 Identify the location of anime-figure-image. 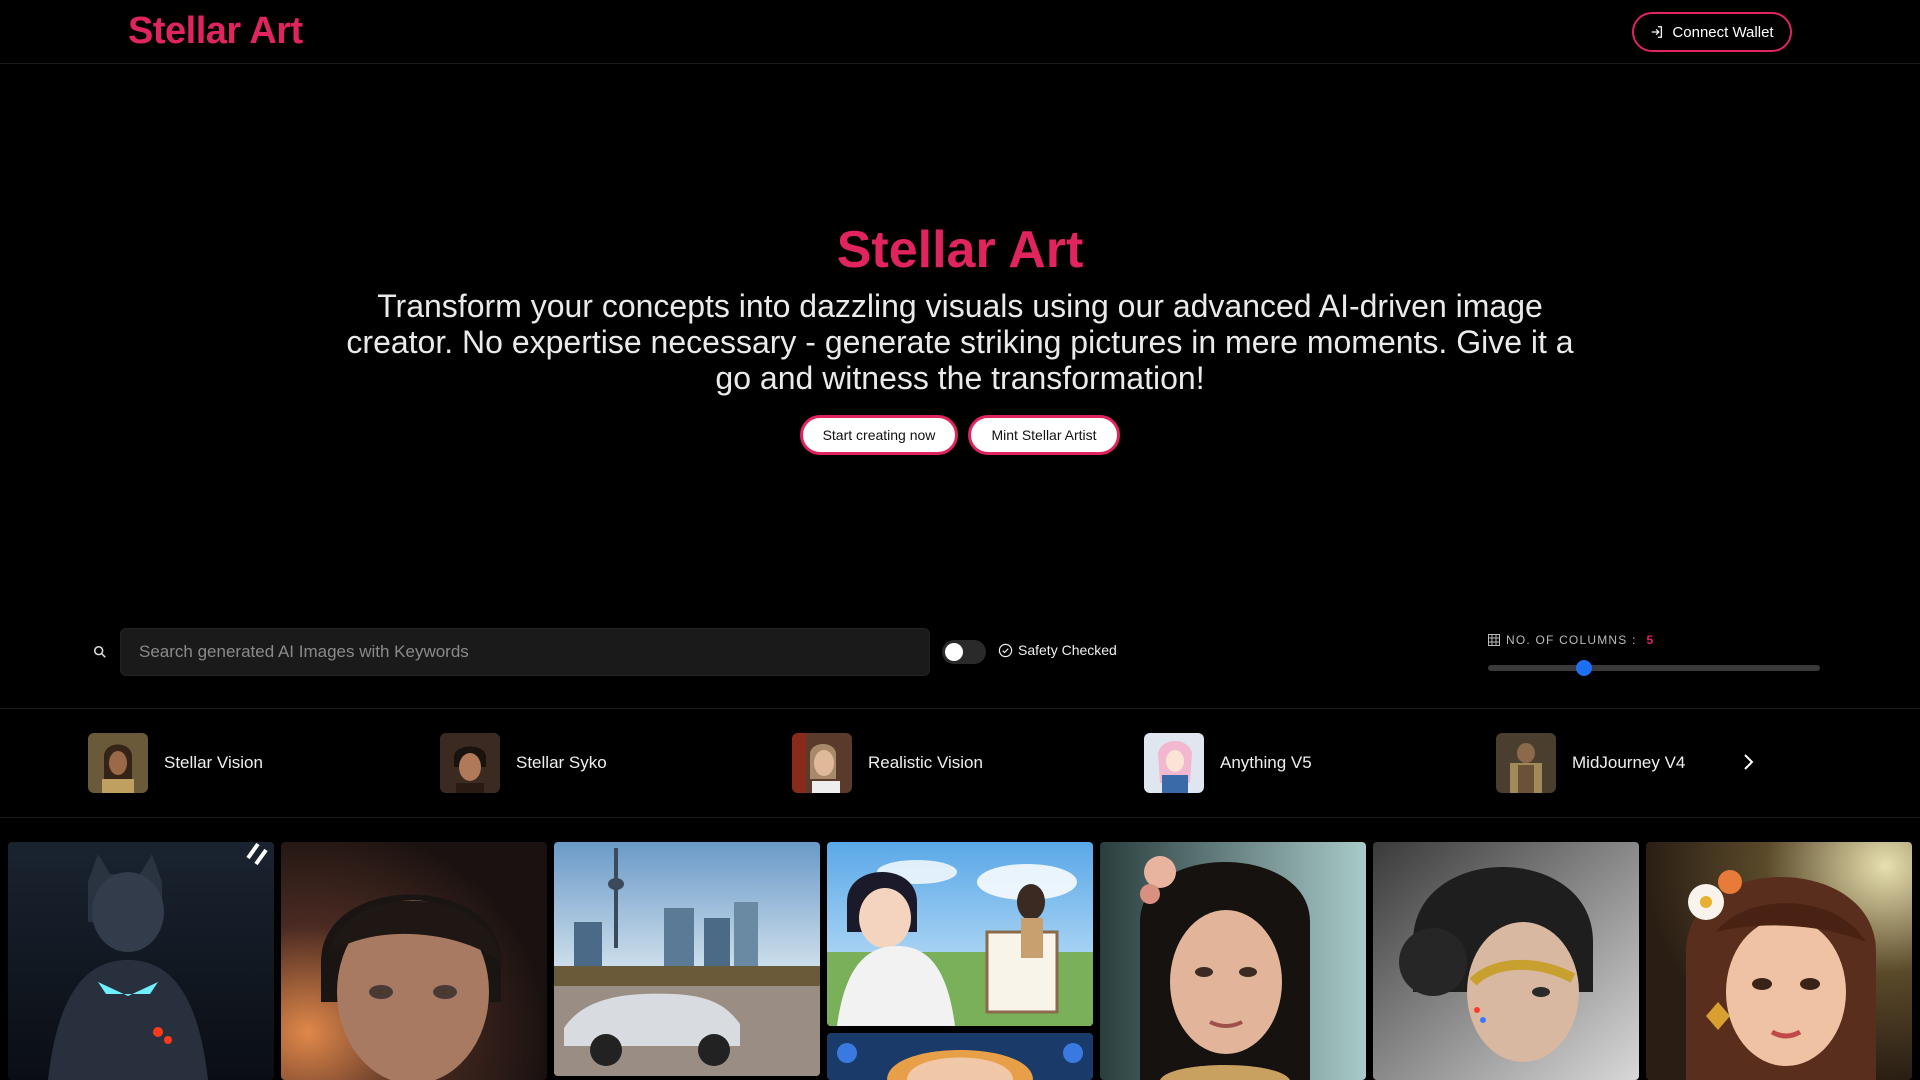
(960, 1056).